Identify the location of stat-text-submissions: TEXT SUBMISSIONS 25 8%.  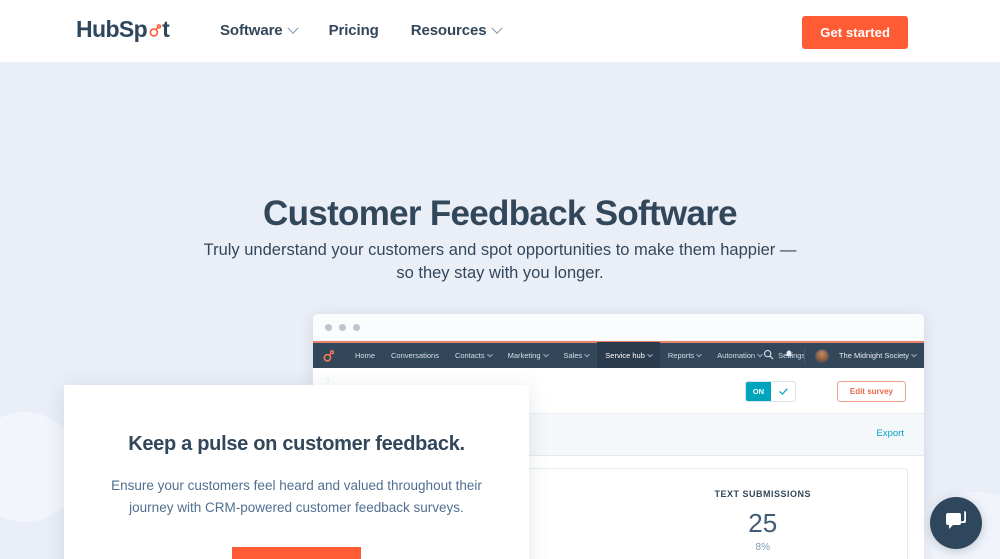
(763, 524).